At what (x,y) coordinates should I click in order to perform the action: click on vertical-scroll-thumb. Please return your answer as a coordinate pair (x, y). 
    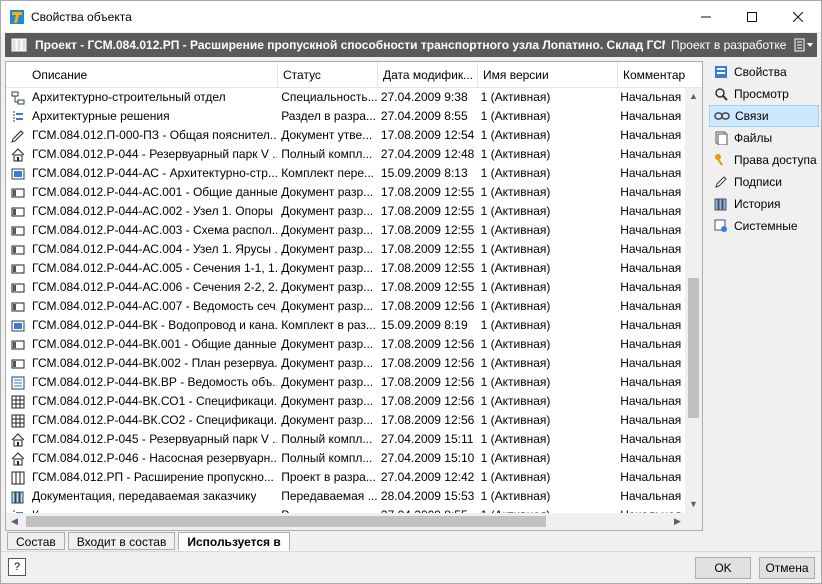
    Looking at the image, I should click on (693, 348).